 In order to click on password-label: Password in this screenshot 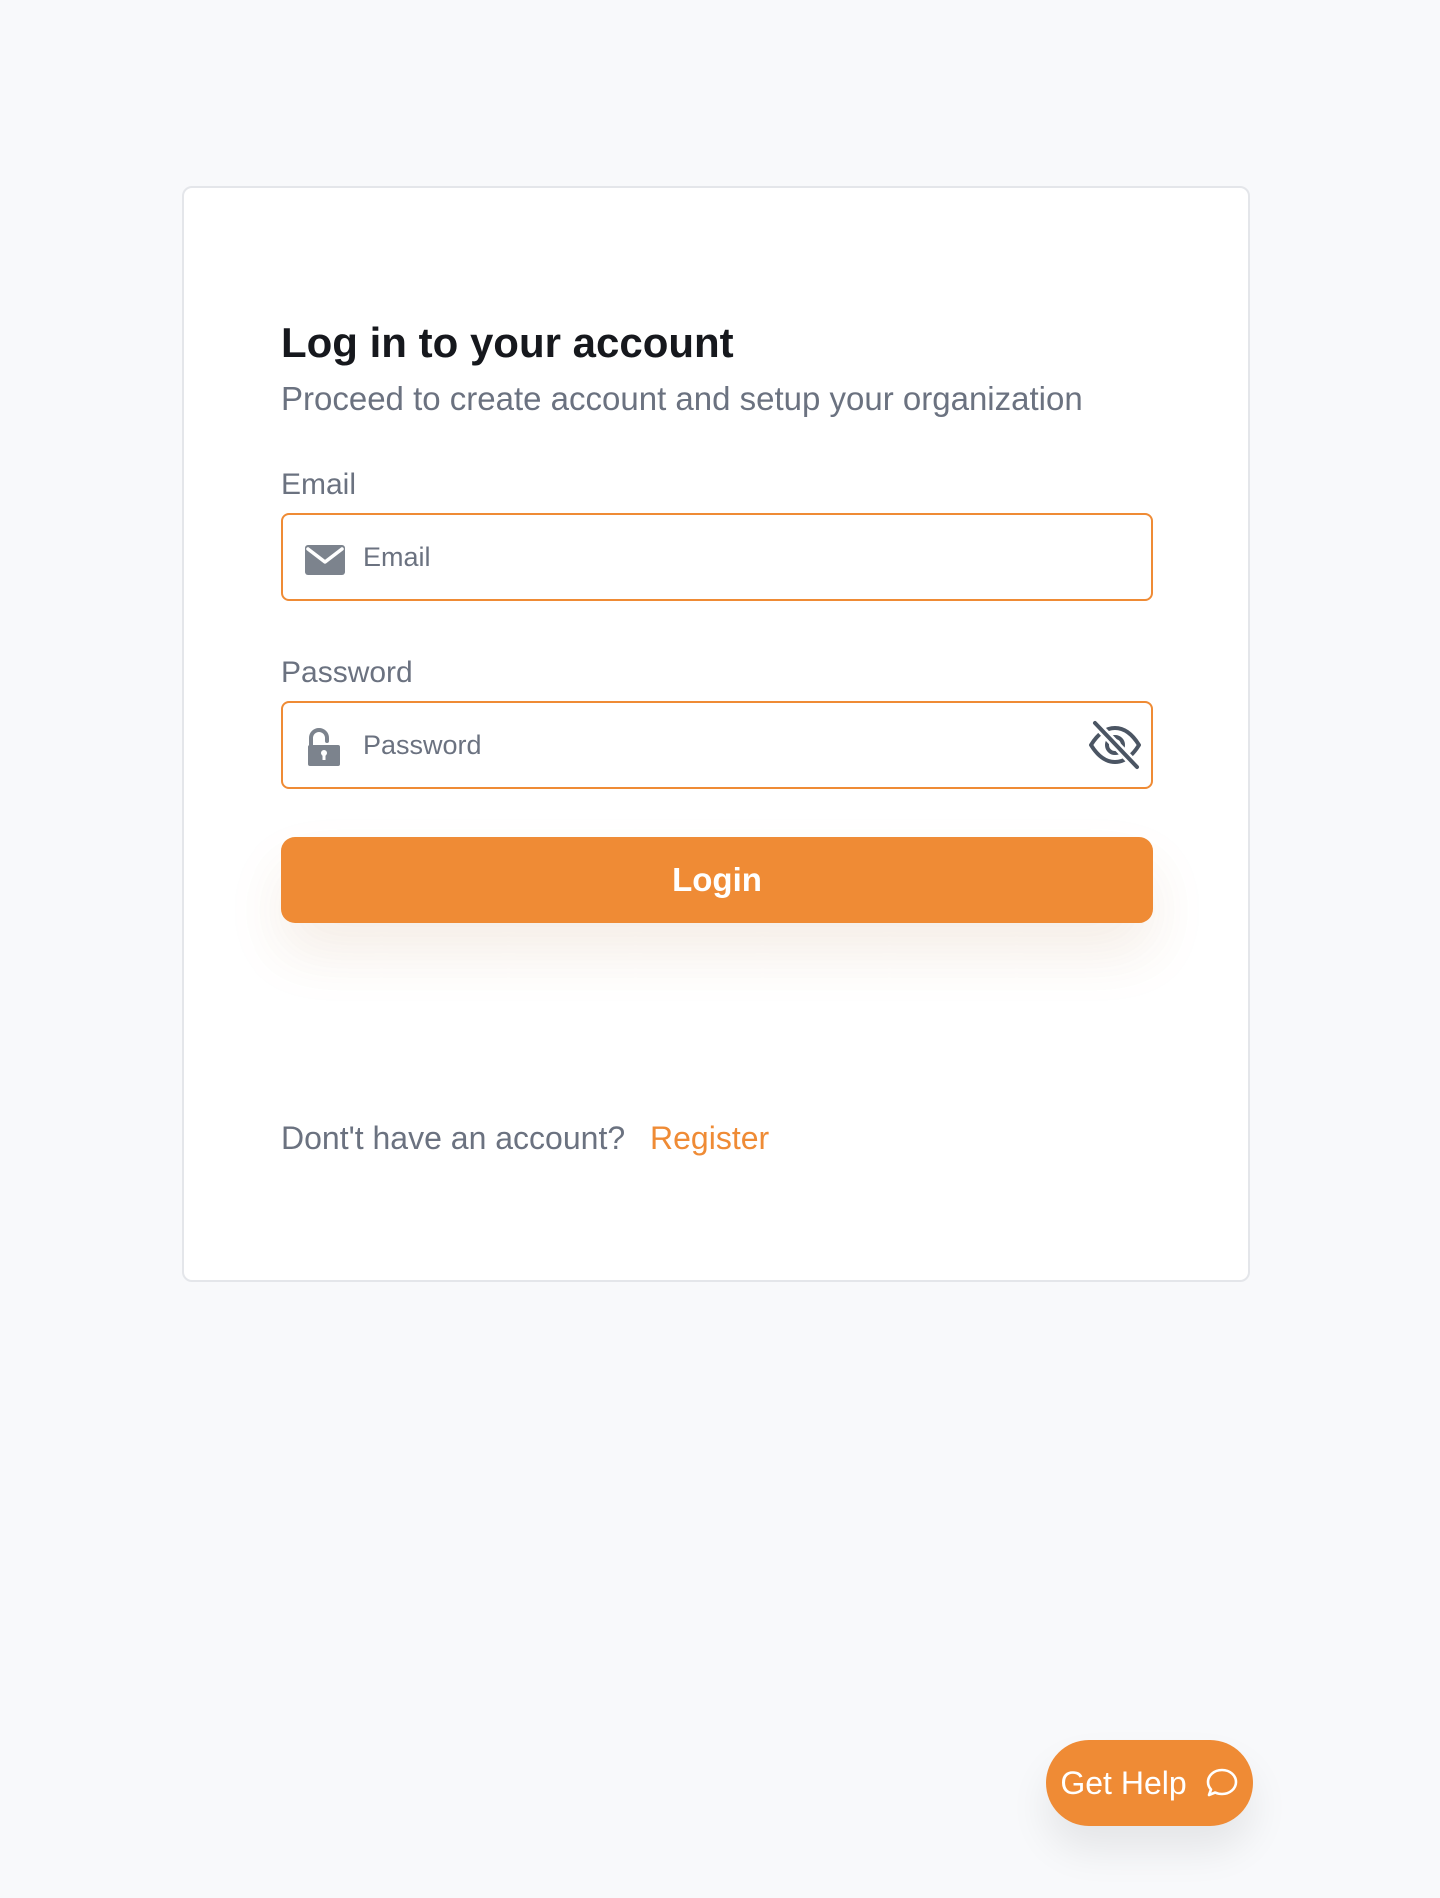, I will do `click(347, 673)`.